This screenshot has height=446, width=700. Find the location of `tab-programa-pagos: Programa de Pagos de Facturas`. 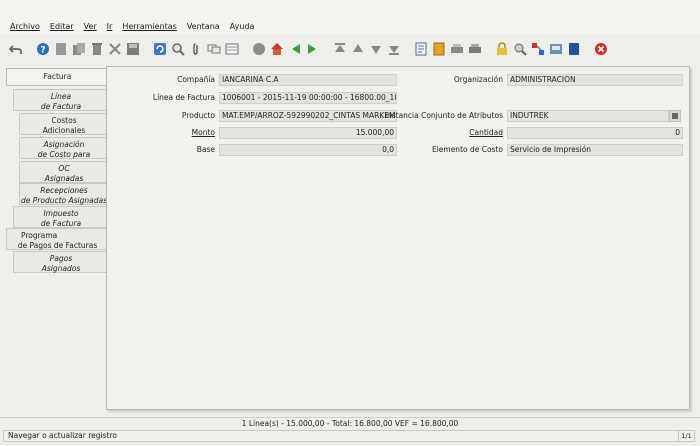

tab-programa-pagos: Programa de Pagos de Facturas is located at coordinates (57, 239).